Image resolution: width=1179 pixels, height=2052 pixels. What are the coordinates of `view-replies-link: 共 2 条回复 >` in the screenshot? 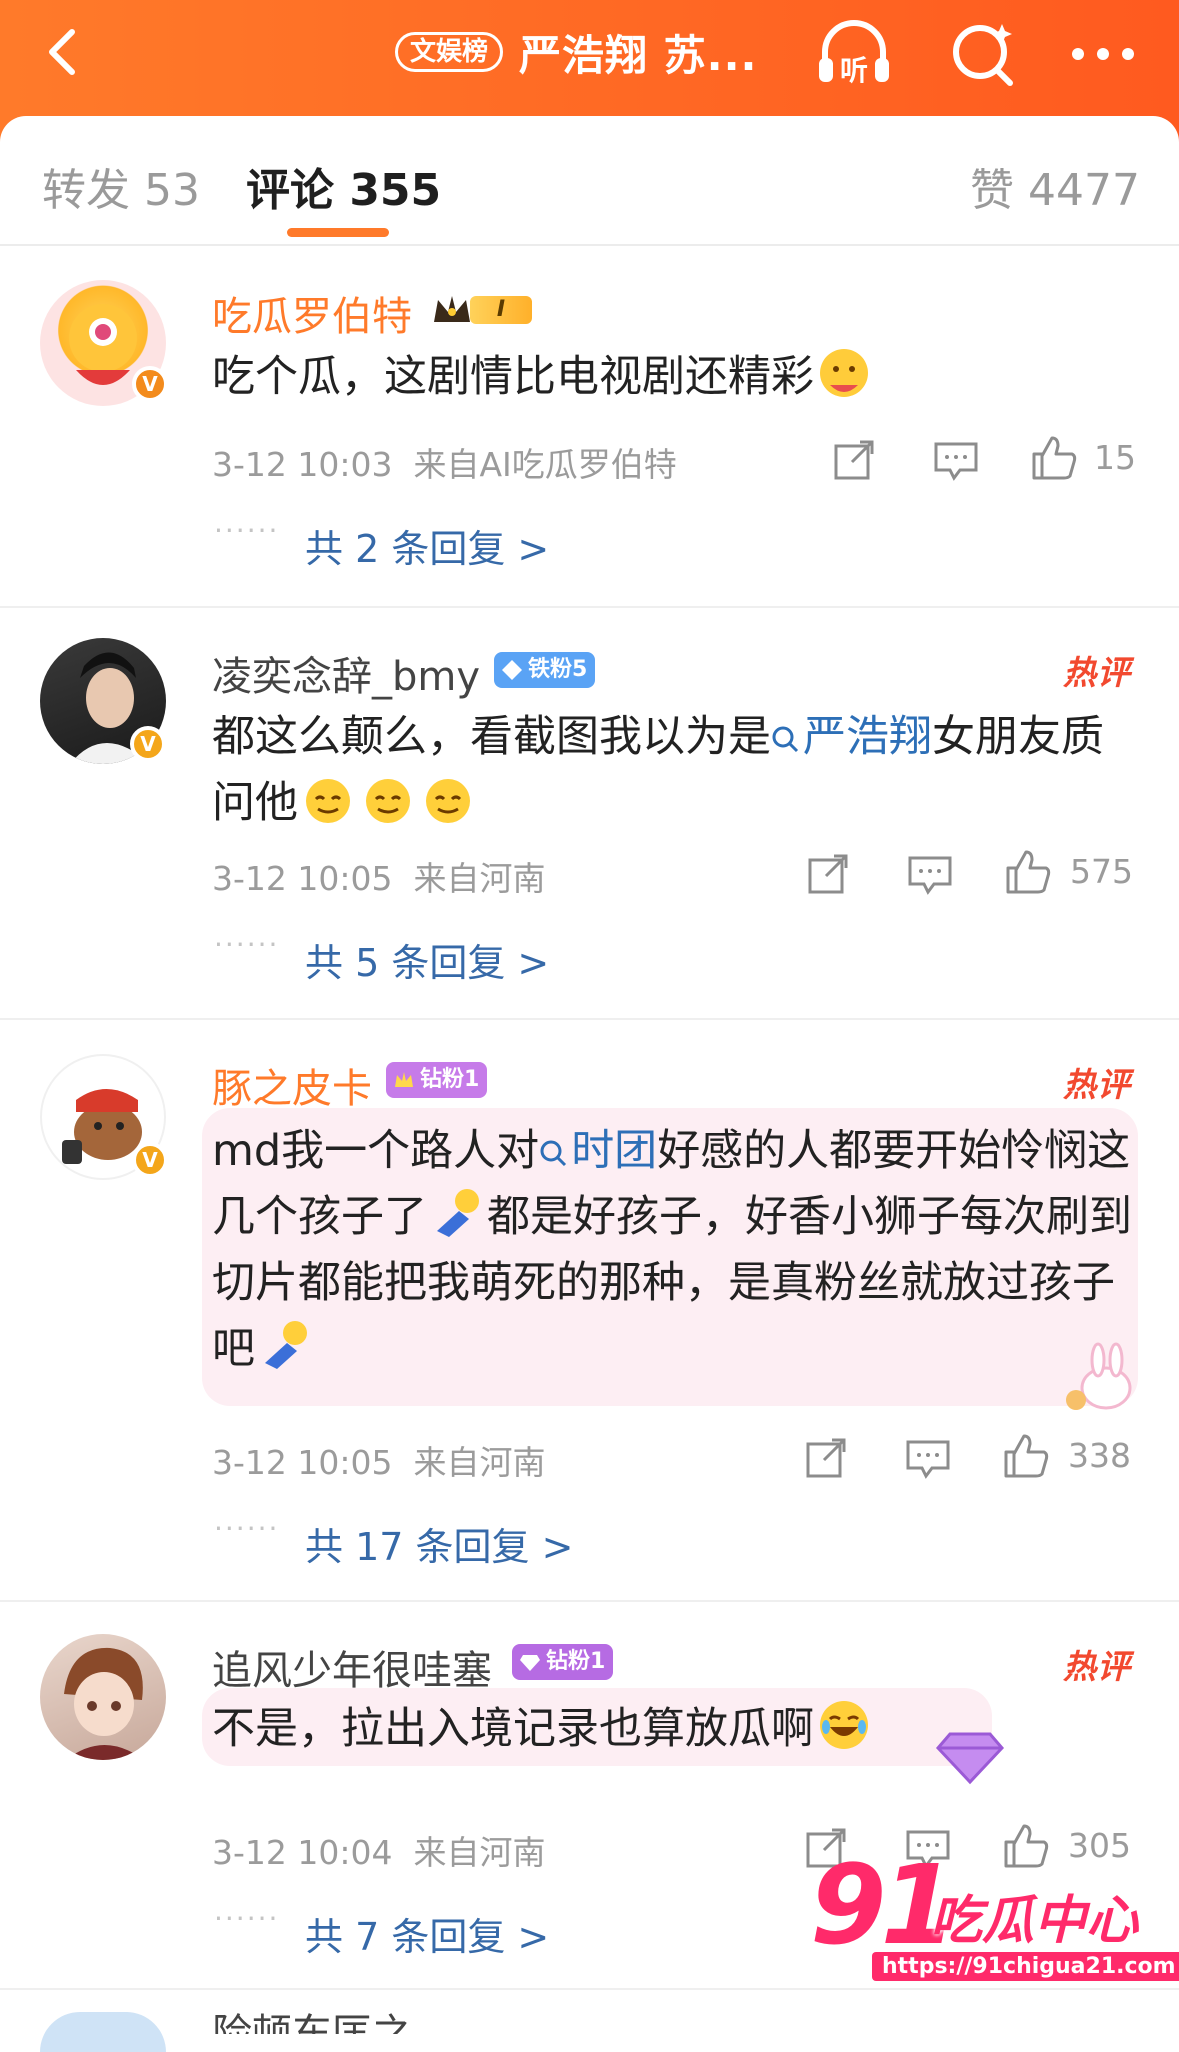 It's located at (427, 545).